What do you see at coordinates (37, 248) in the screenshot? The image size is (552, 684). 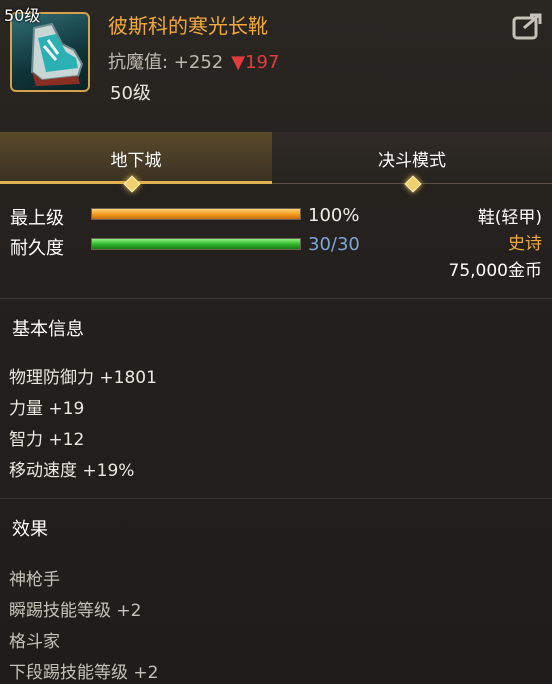 I see `durability-label: 耐久度` at bounding box center [37, 248].